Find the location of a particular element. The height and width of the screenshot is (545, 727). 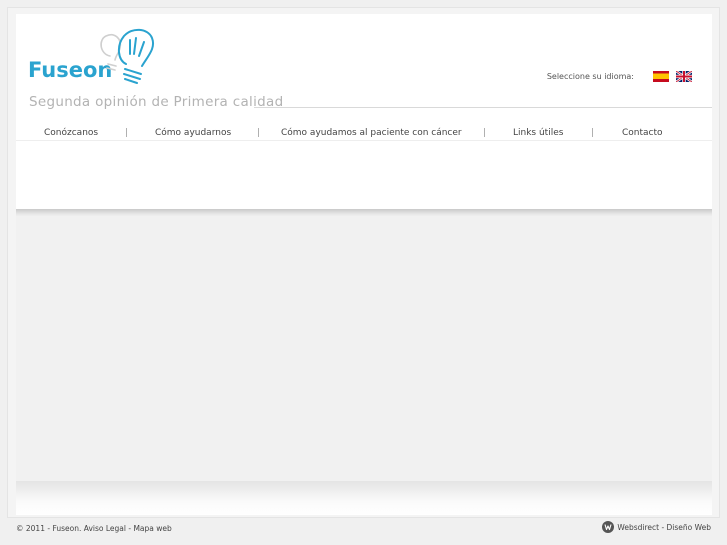

uk-flag-icon is located at coordinates (684, 76).